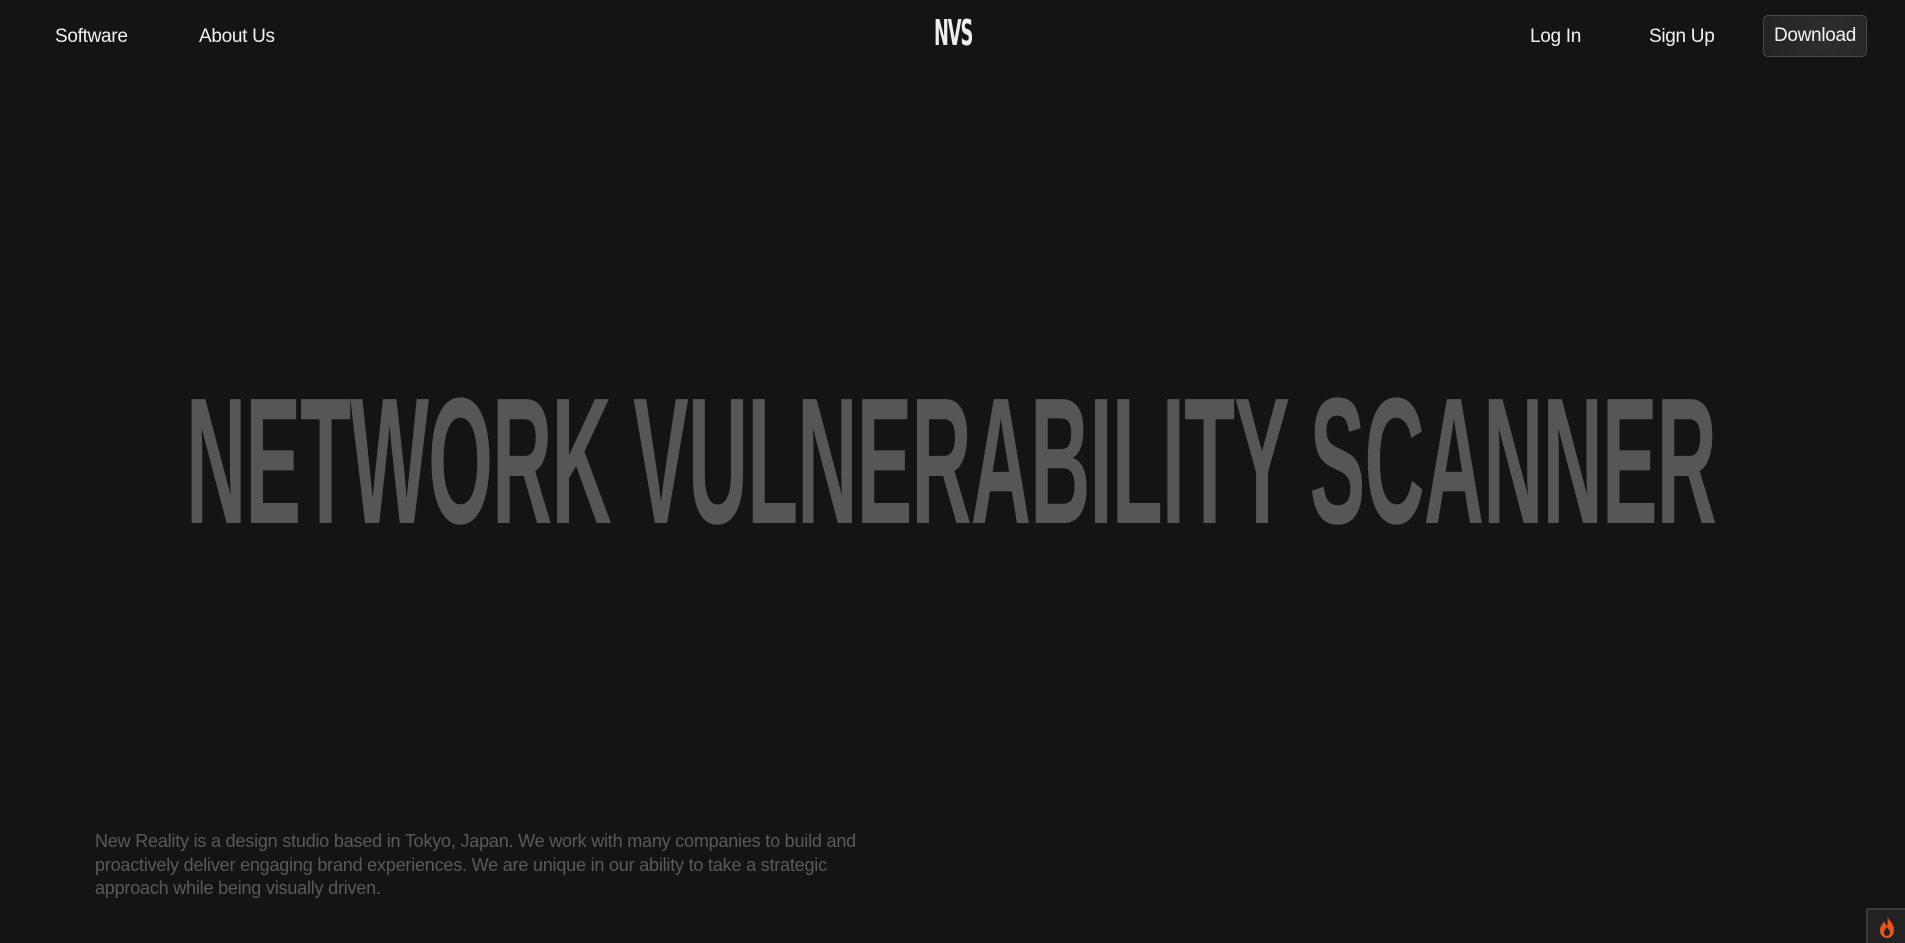  I want to click on download-button: Download, so click(1815, 36).